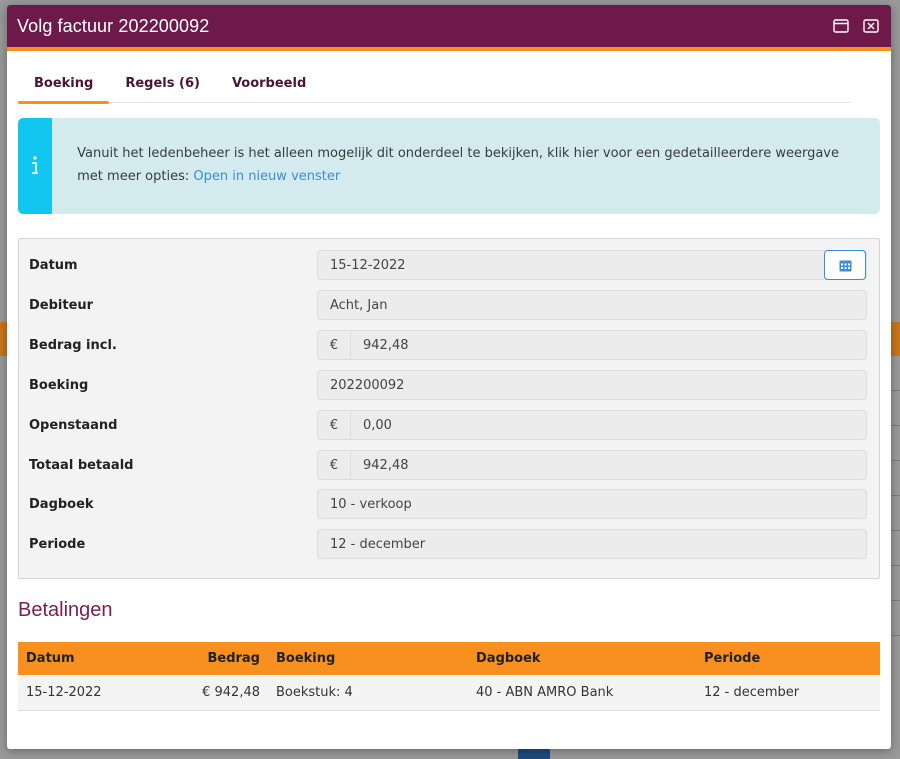  What do you see at coordinates (378, 544) in the screenshot?
I see `periode-value: 12 - december` at bounding box center [378, 544].